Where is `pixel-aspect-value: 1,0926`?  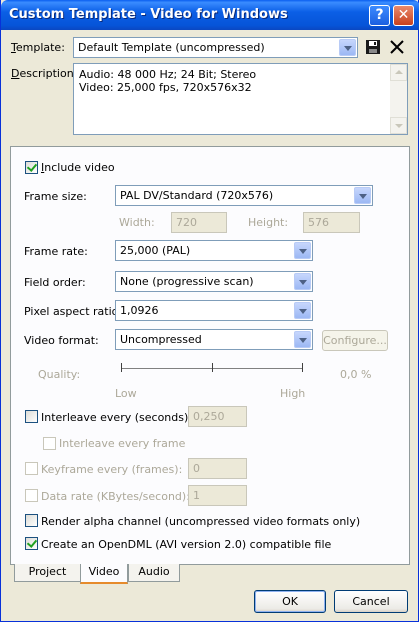
pixel-aspect-value: 1,0926 is located at coordinates (139, 310).